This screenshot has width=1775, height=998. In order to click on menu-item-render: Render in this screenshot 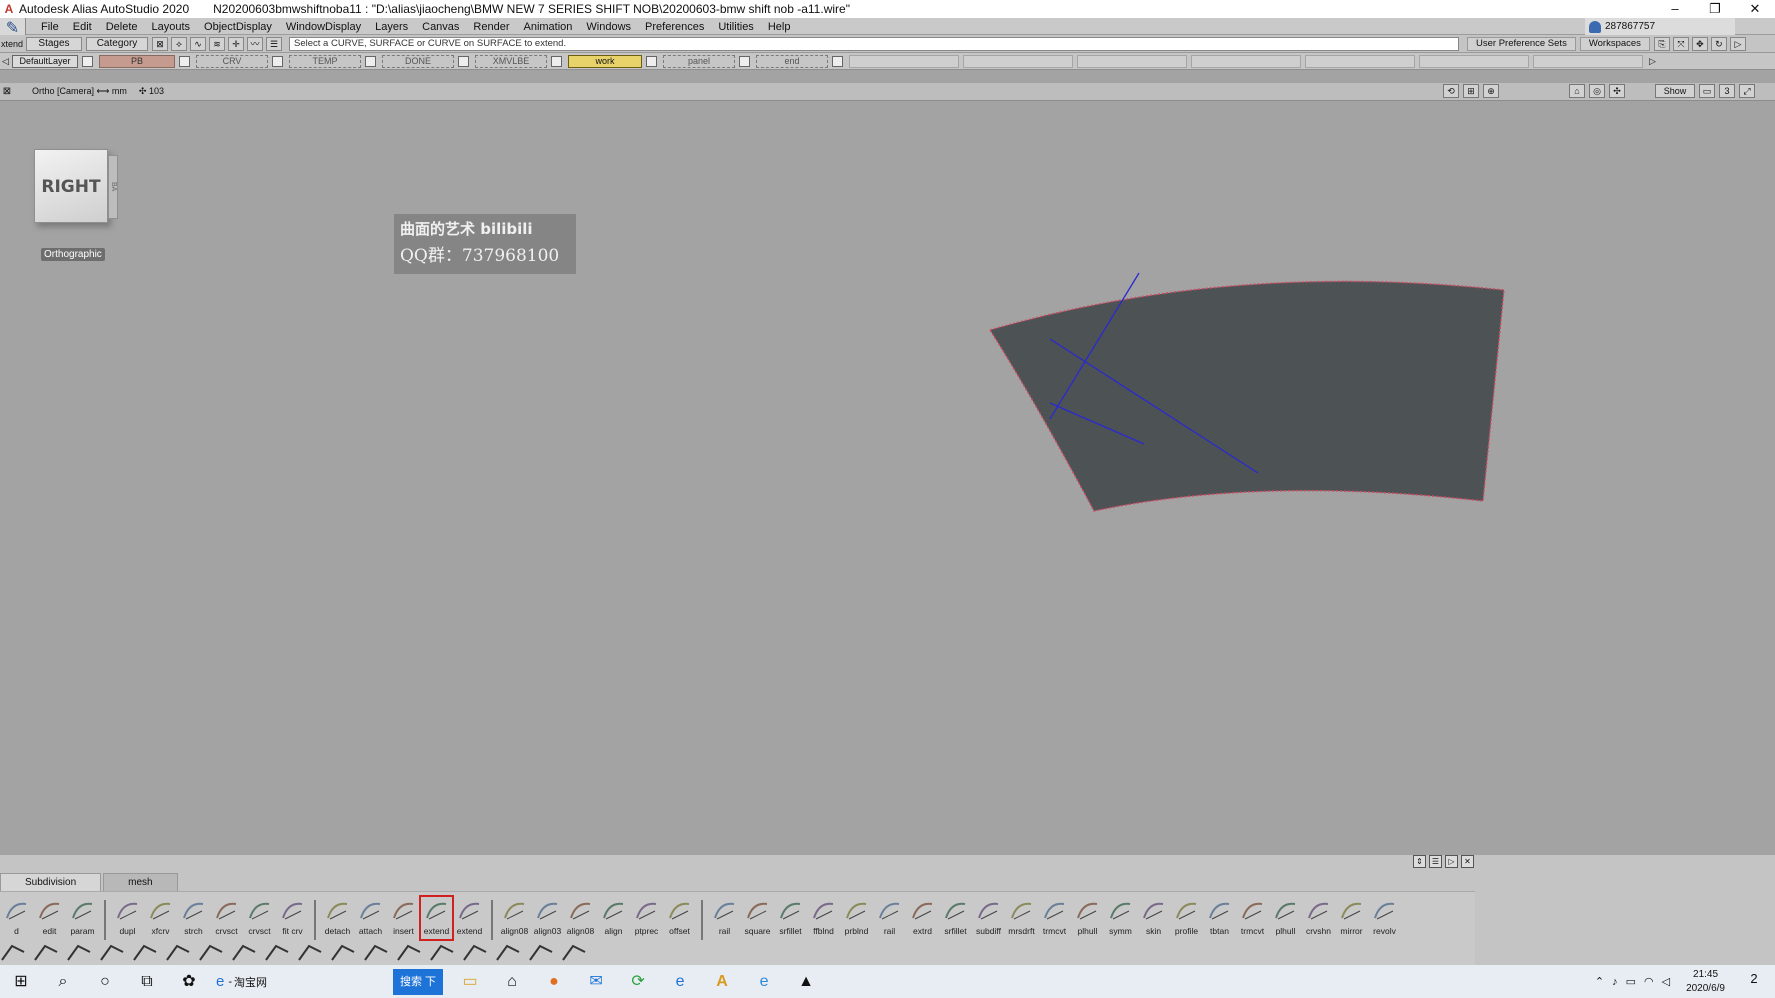, I will do `click(491, 27)`.